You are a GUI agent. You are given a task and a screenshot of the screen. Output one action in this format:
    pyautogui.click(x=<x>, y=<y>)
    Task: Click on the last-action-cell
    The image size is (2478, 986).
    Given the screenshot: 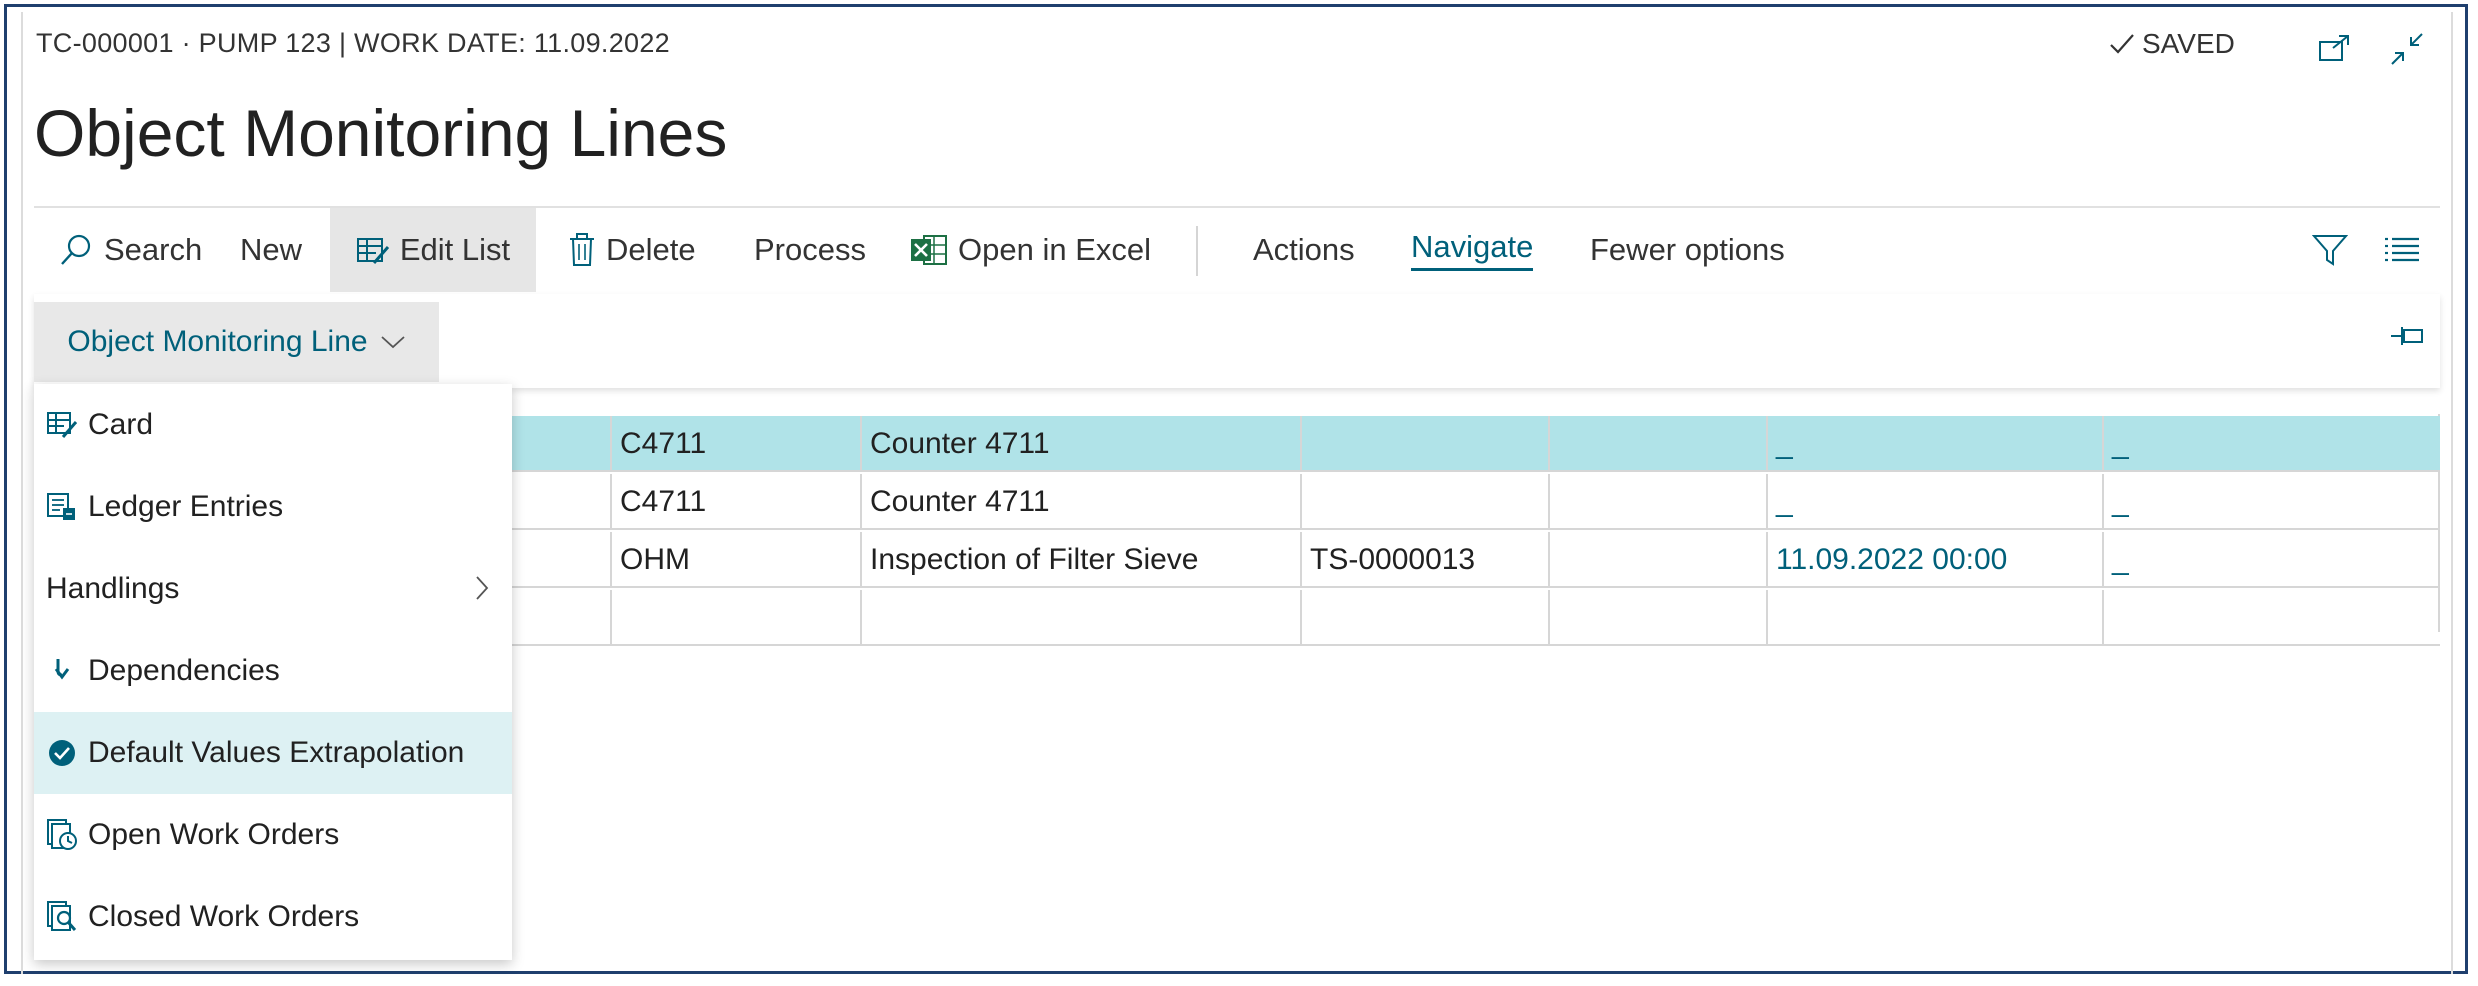 What is the action you would take?
    pyautogui.click(x=1934, y=618)
    